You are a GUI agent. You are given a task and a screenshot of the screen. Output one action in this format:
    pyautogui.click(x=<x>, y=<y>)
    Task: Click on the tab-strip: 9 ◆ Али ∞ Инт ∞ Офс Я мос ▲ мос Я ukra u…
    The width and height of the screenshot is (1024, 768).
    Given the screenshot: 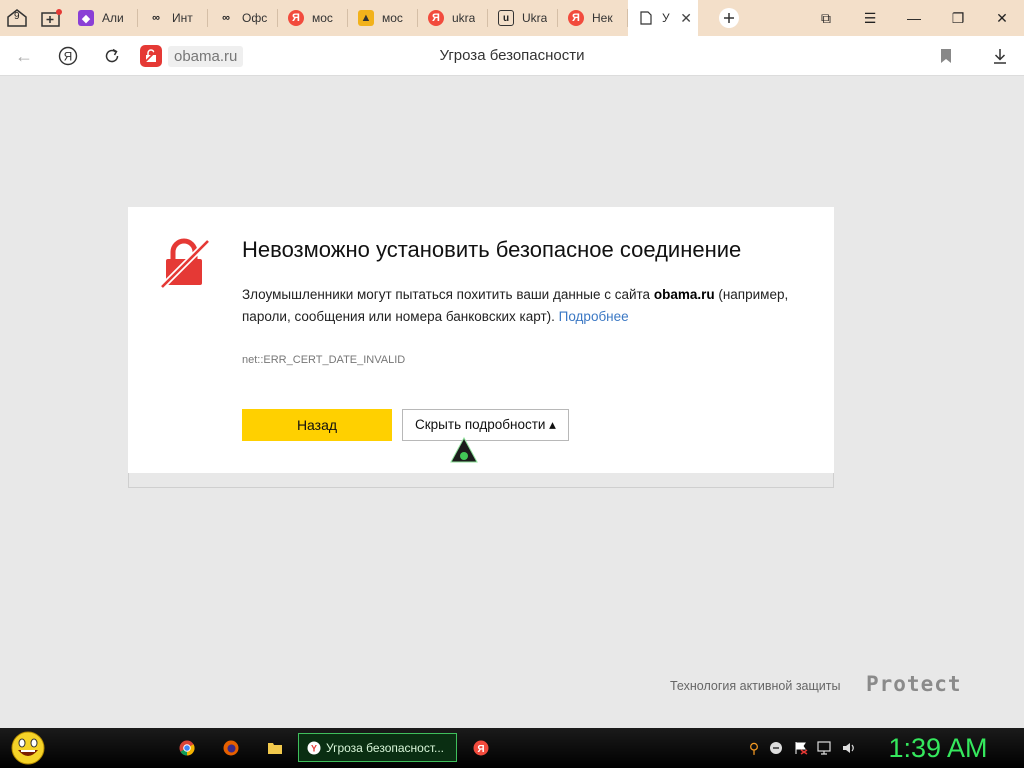 What is the action you would take?
    pyautogui.click(x=512, y=18)
    